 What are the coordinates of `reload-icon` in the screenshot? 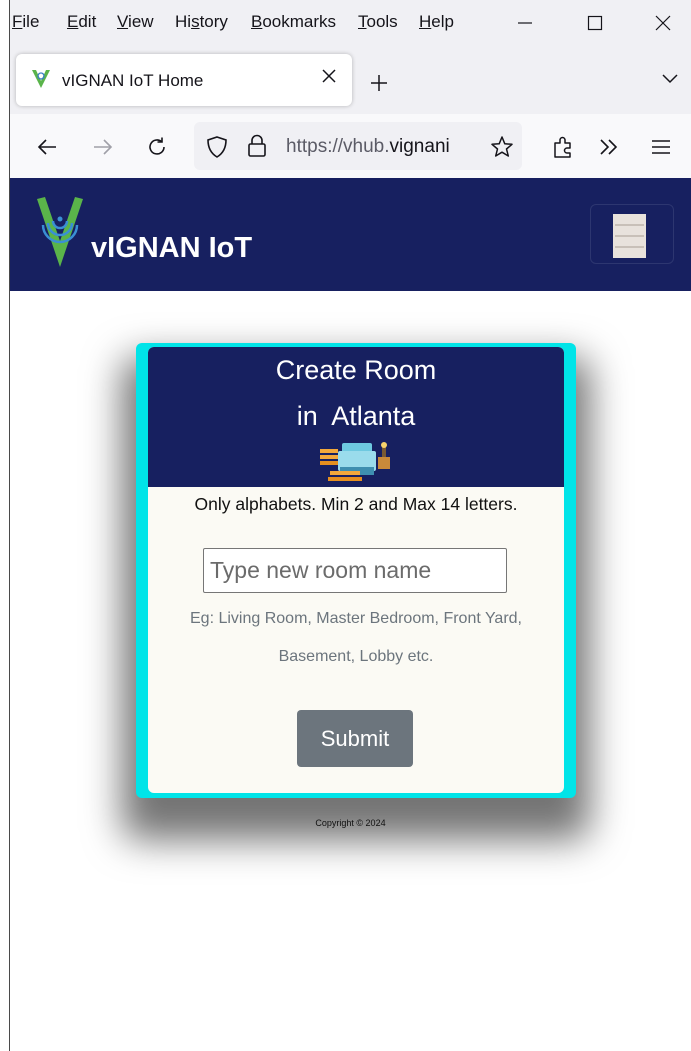 It's located at (157, 146).